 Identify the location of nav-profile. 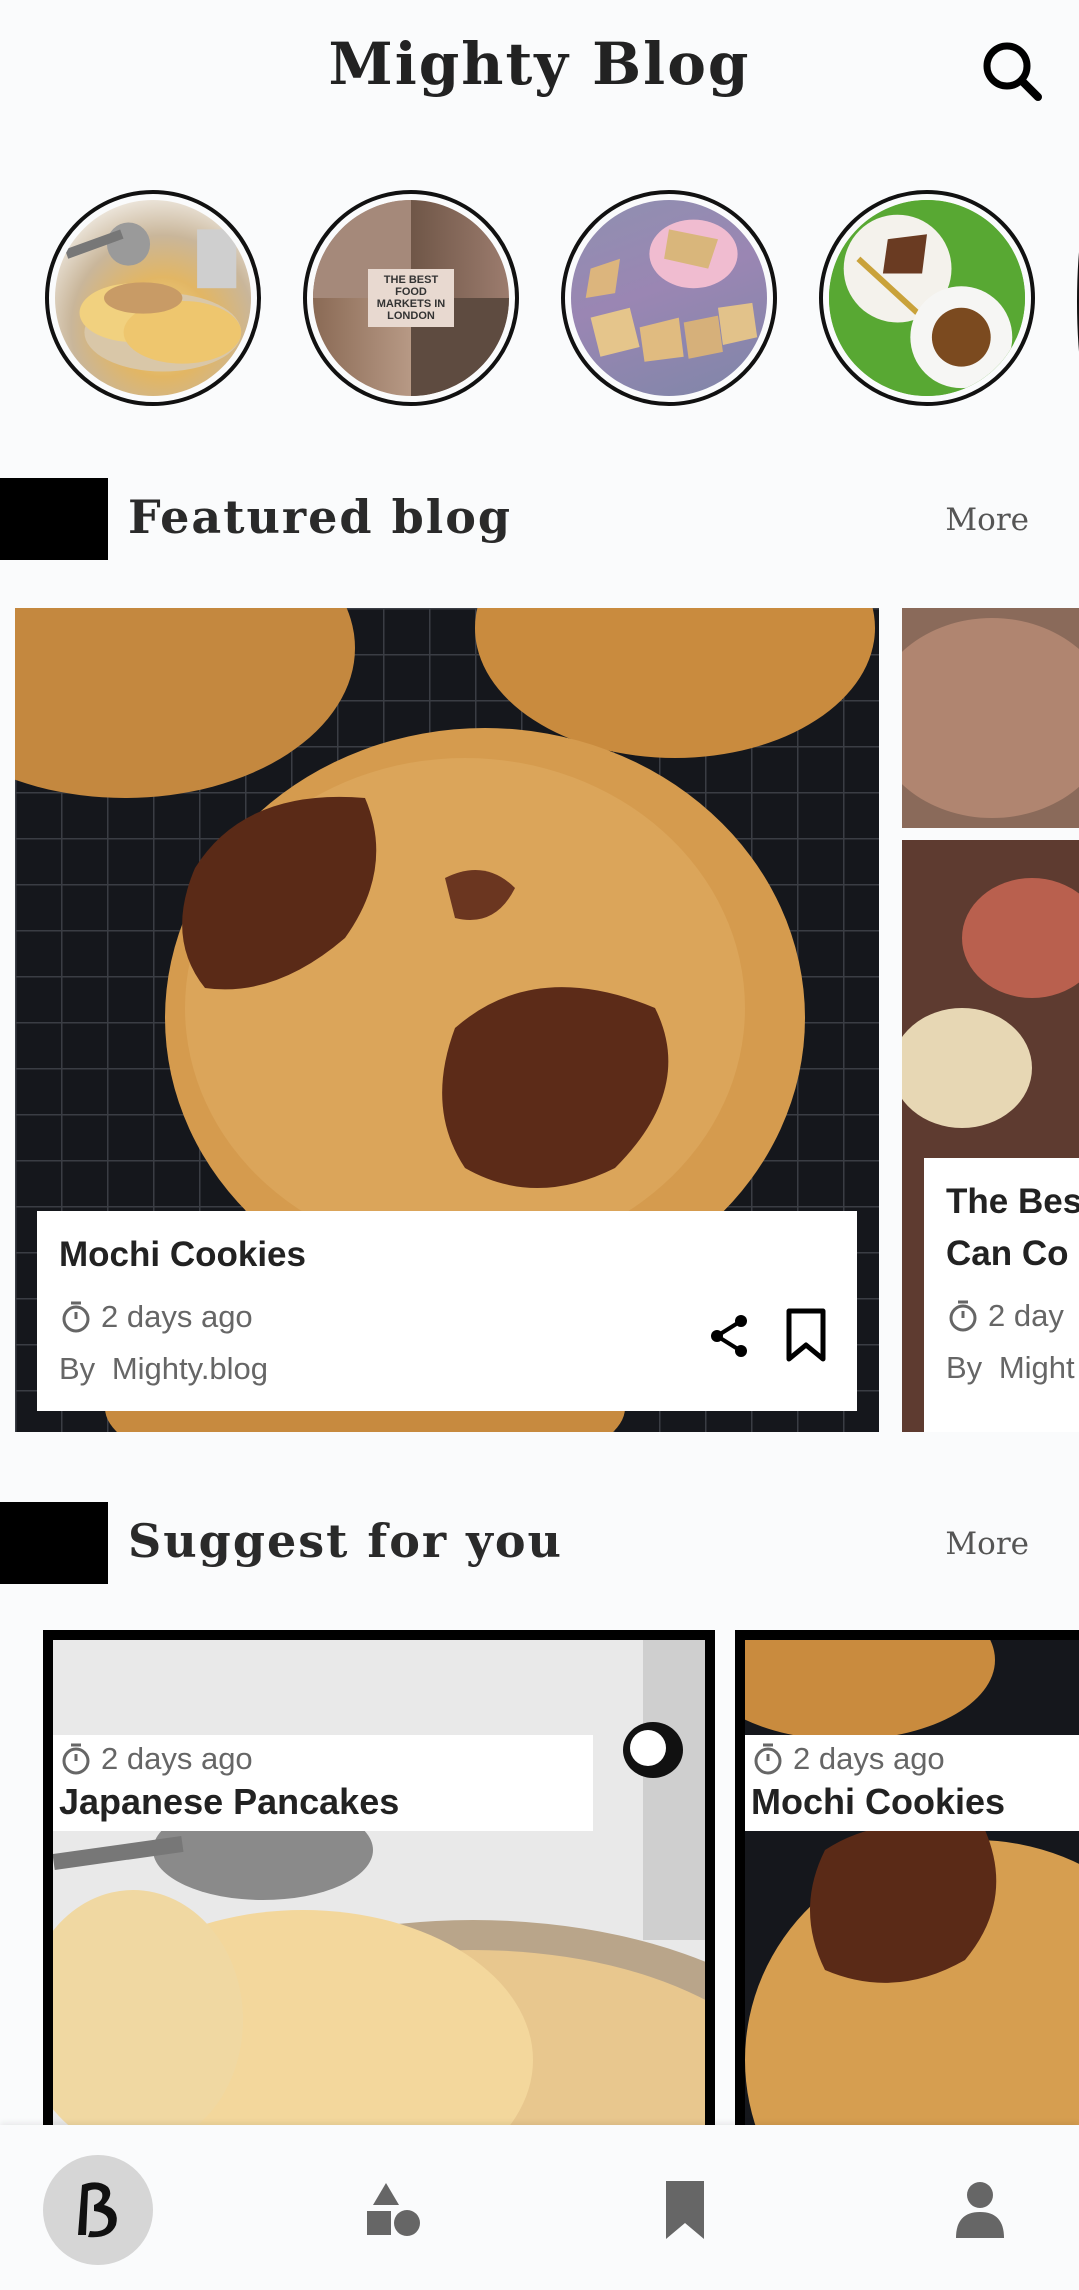
(980, 2210).